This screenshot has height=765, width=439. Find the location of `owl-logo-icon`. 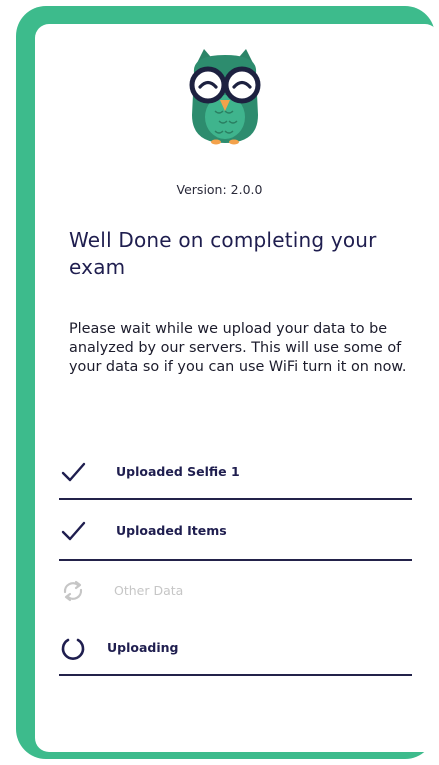

owl-logo-icon is located at coordinates (225, 97).